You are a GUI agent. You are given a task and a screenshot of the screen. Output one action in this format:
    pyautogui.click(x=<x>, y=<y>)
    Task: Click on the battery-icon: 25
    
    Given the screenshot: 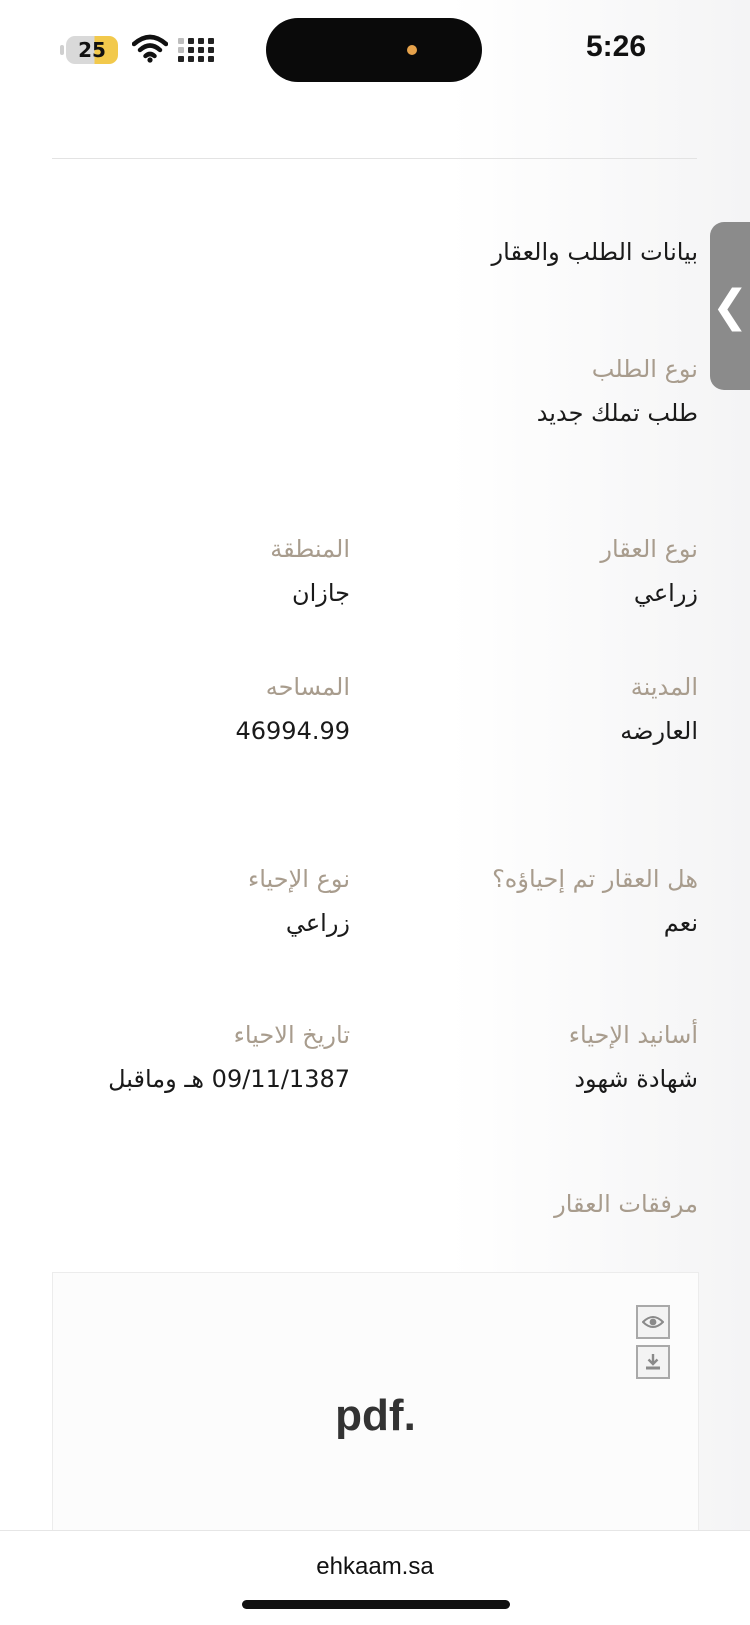 What is the action you would take?
    pyautogui.click(x=89, y=50)
    